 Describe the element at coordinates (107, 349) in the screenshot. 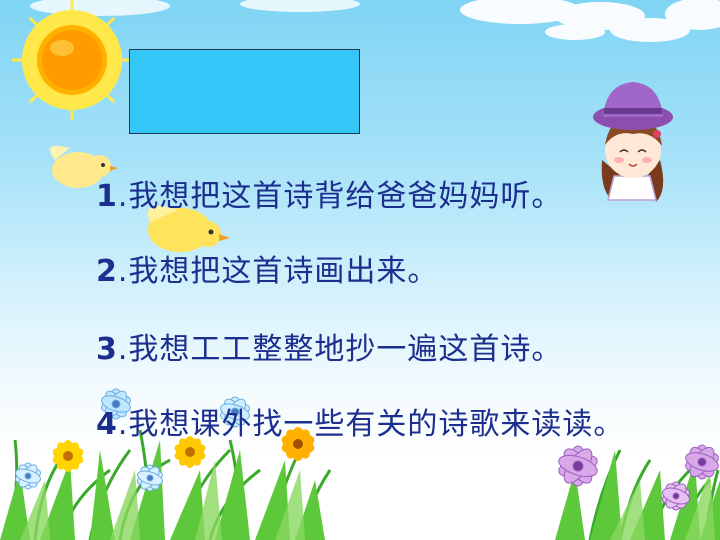

I see `list-item-number: 3` at that location.